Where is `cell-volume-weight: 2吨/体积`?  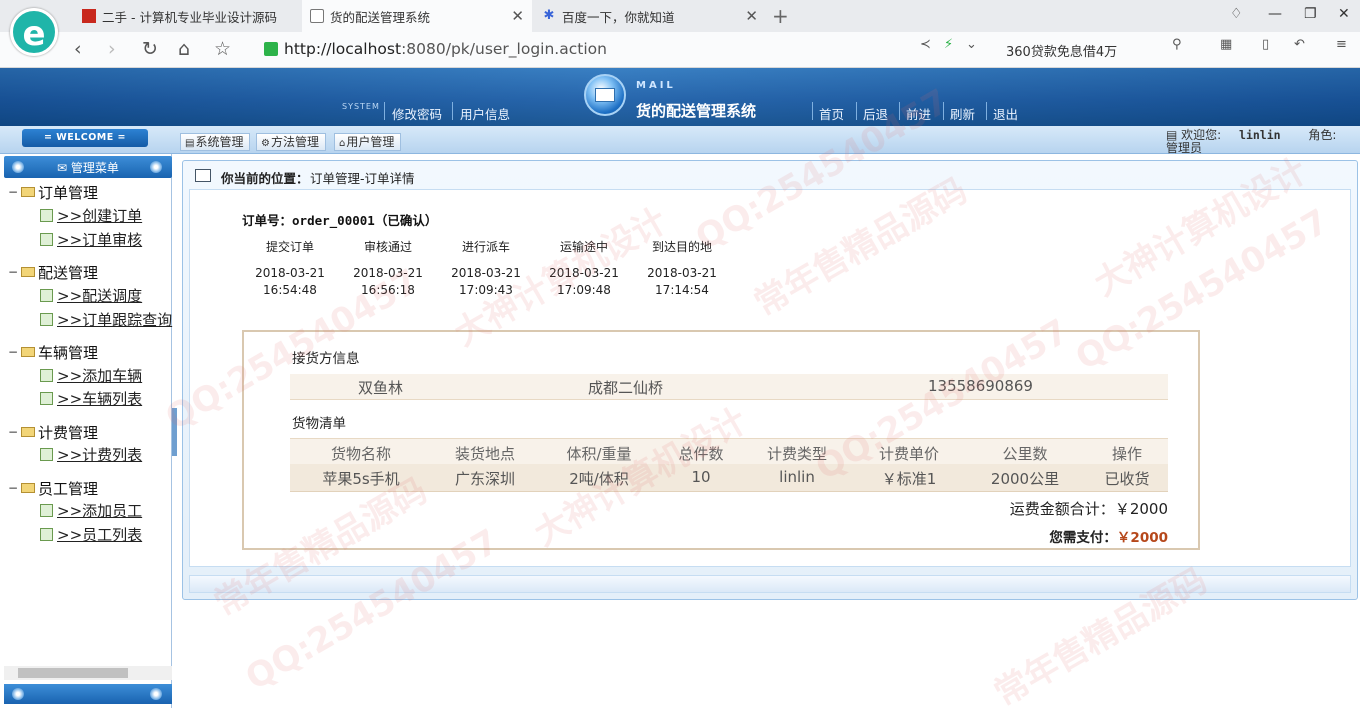 cell-volume-weight: 2吨/体积 is located at coordinates (599, 479).